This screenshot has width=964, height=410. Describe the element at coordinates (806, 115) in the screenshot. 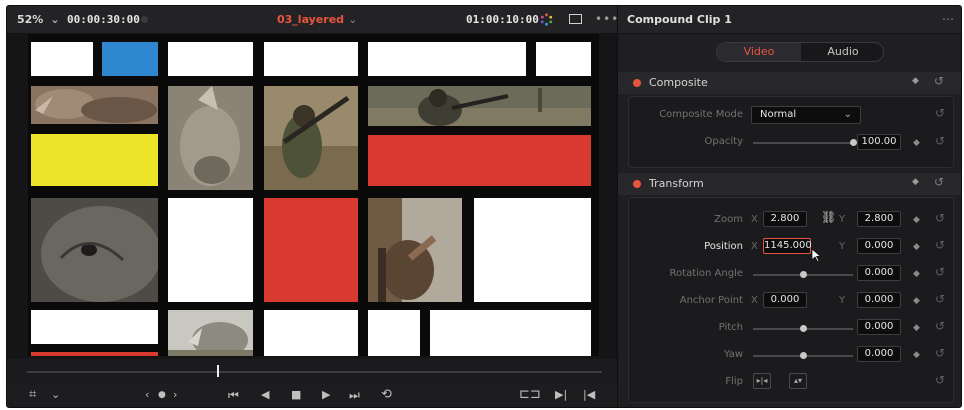

I see `composite-mode-select: Normal ⌄` at that location.